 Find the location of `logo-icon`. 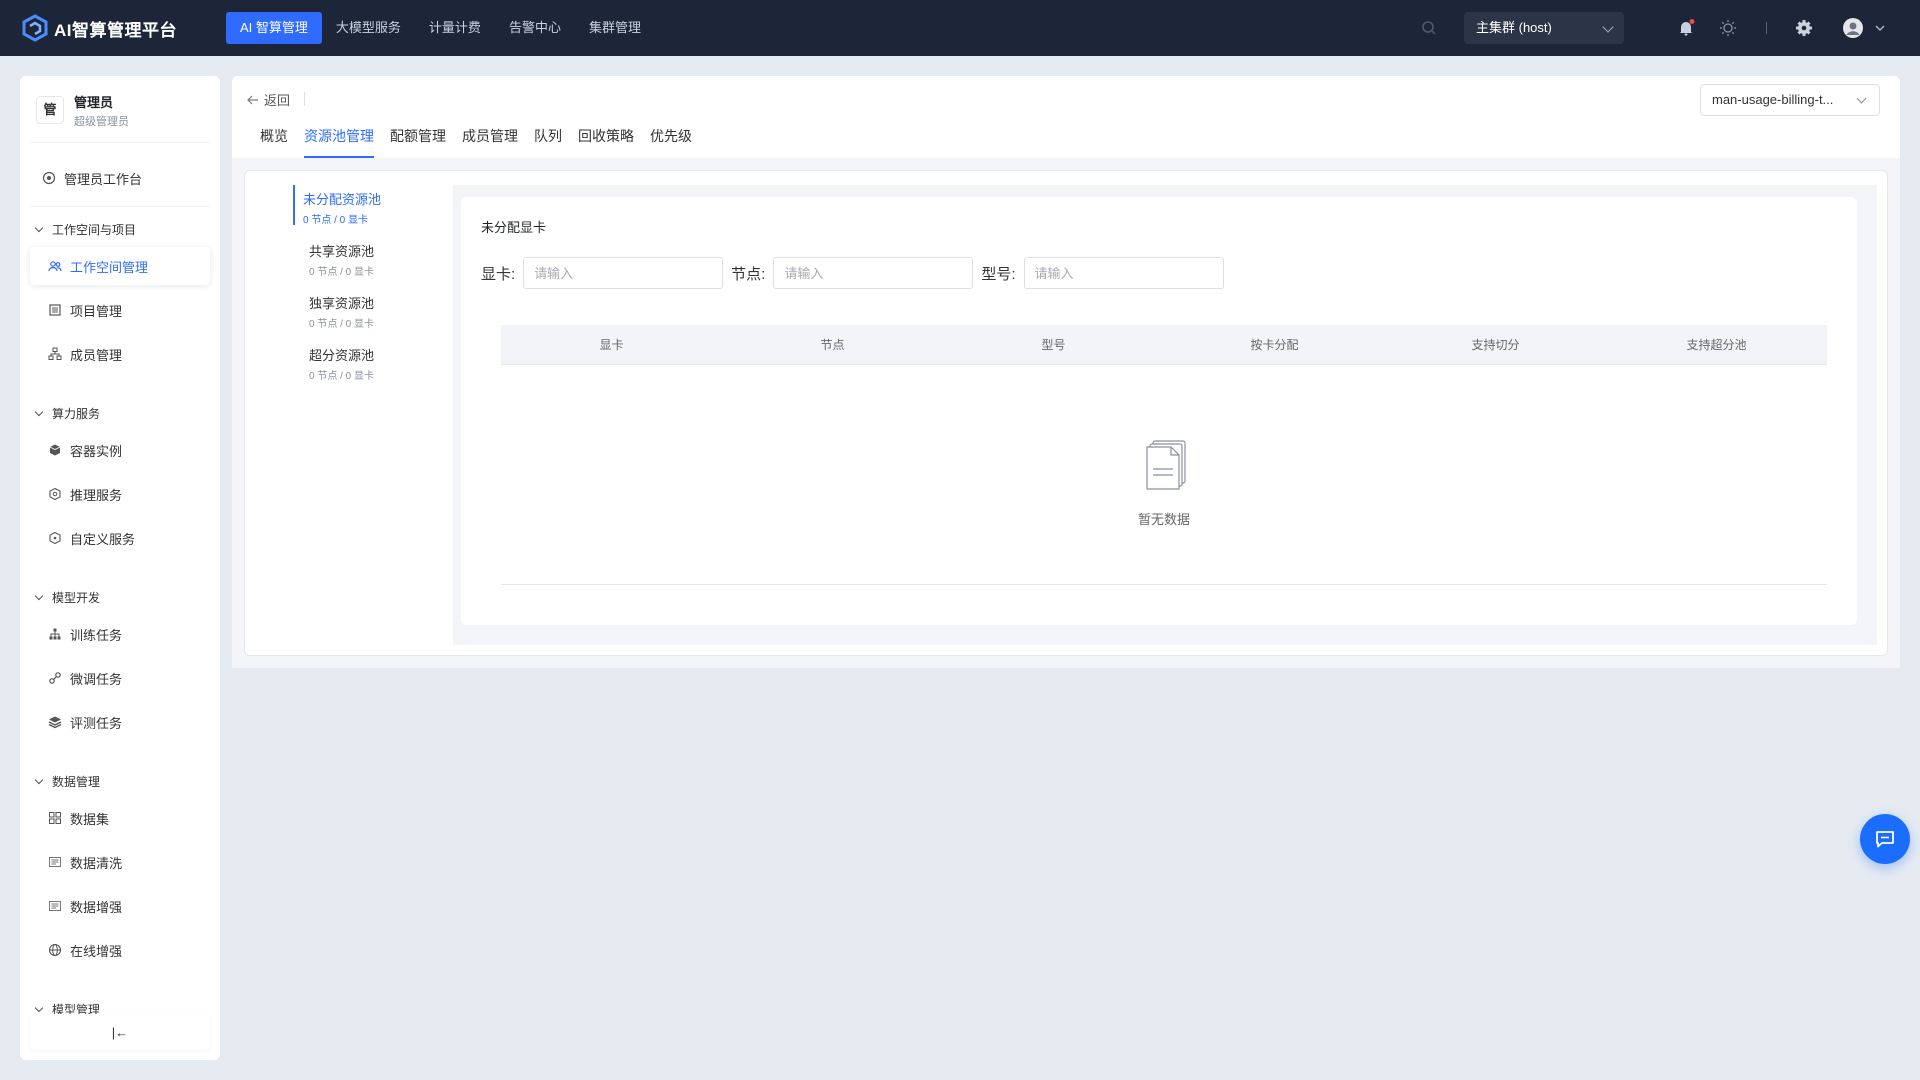

logo-icon is located at coordinates (35, 28).